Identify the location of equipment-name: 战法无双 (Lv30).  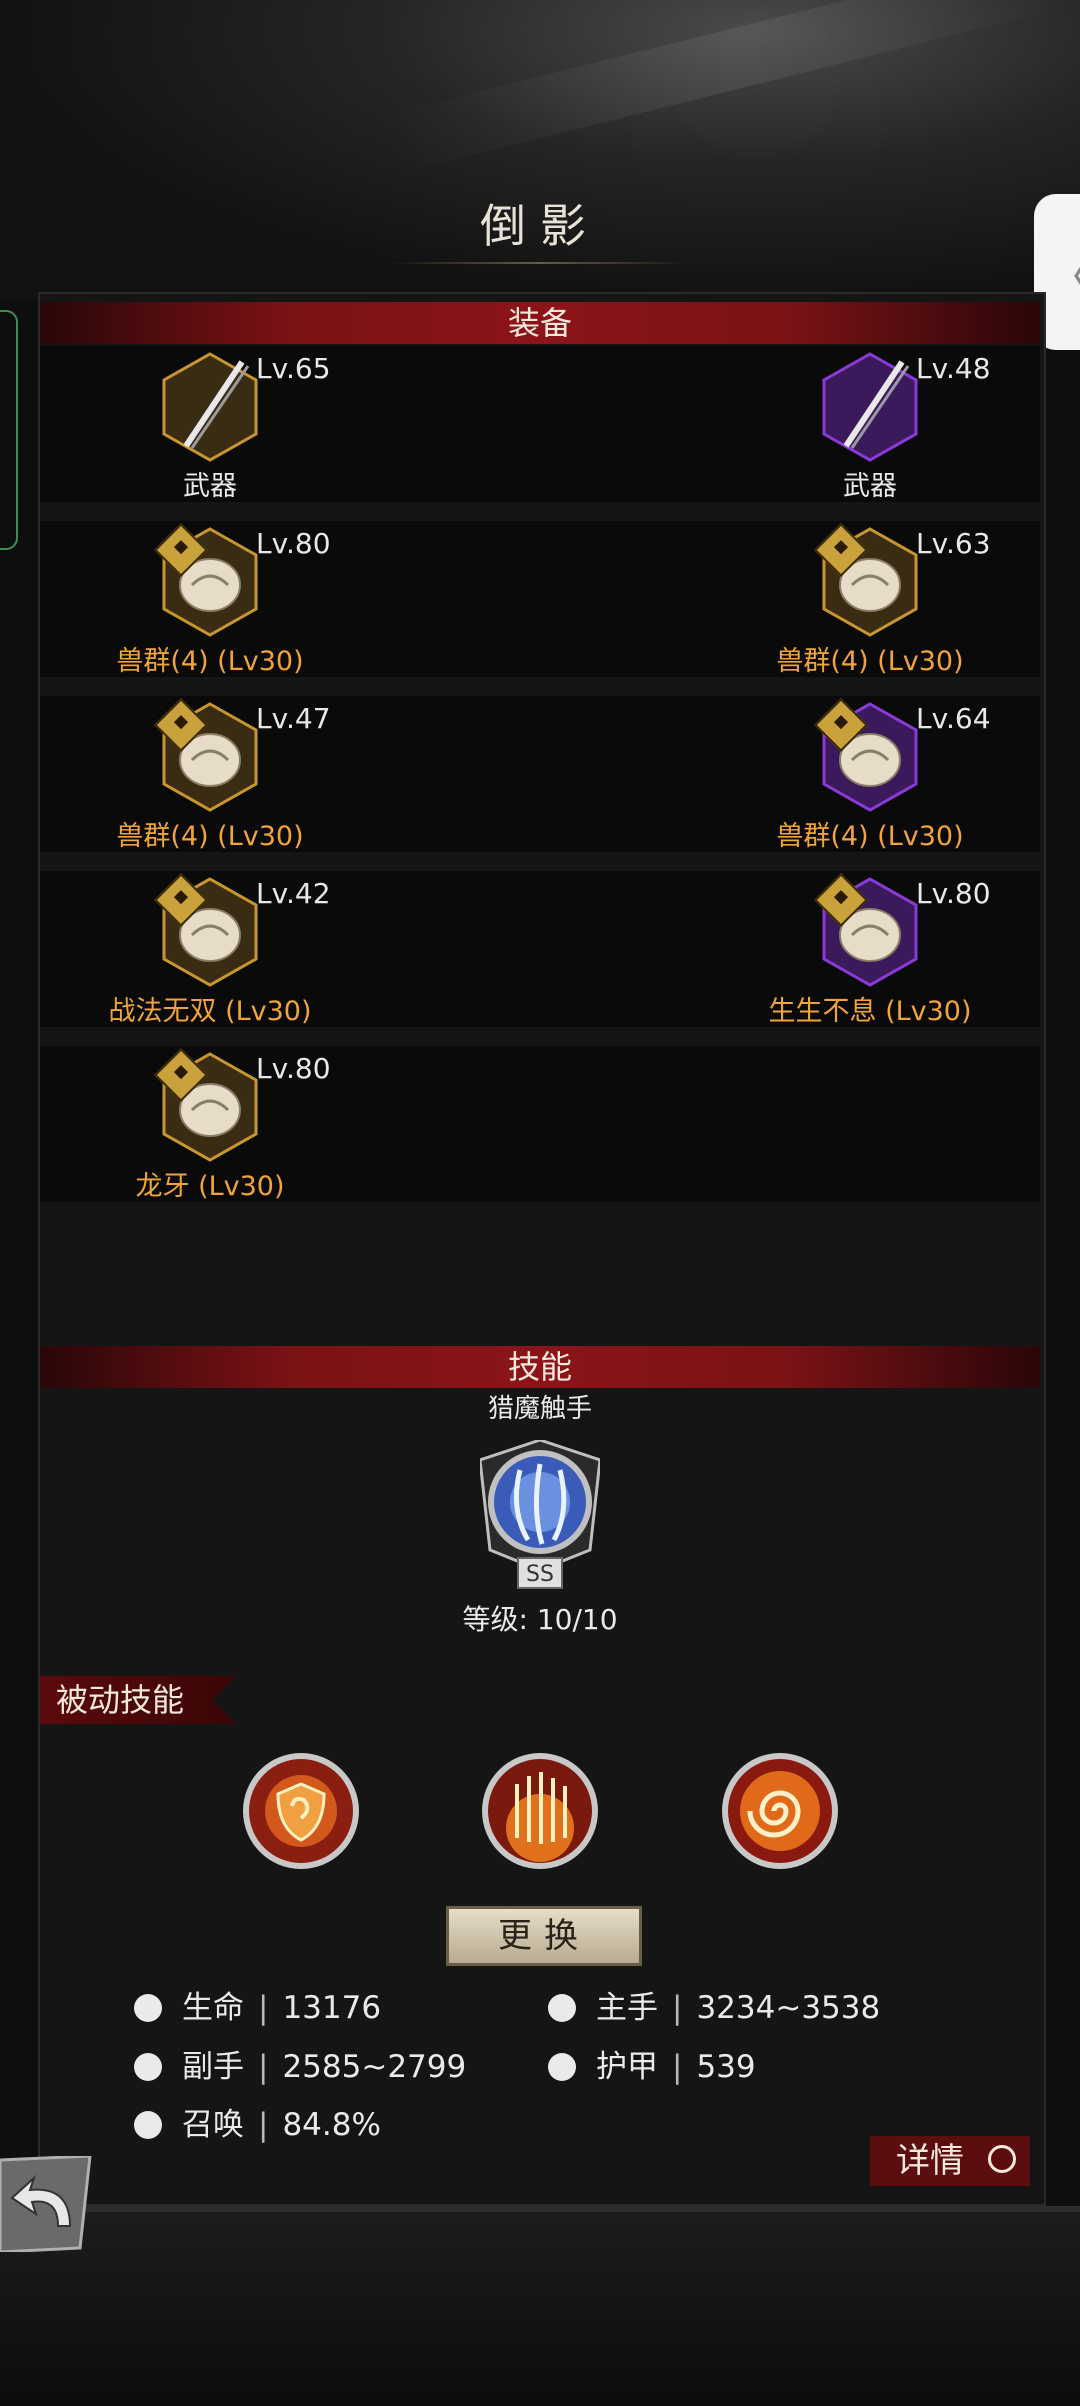
(210, 1011).